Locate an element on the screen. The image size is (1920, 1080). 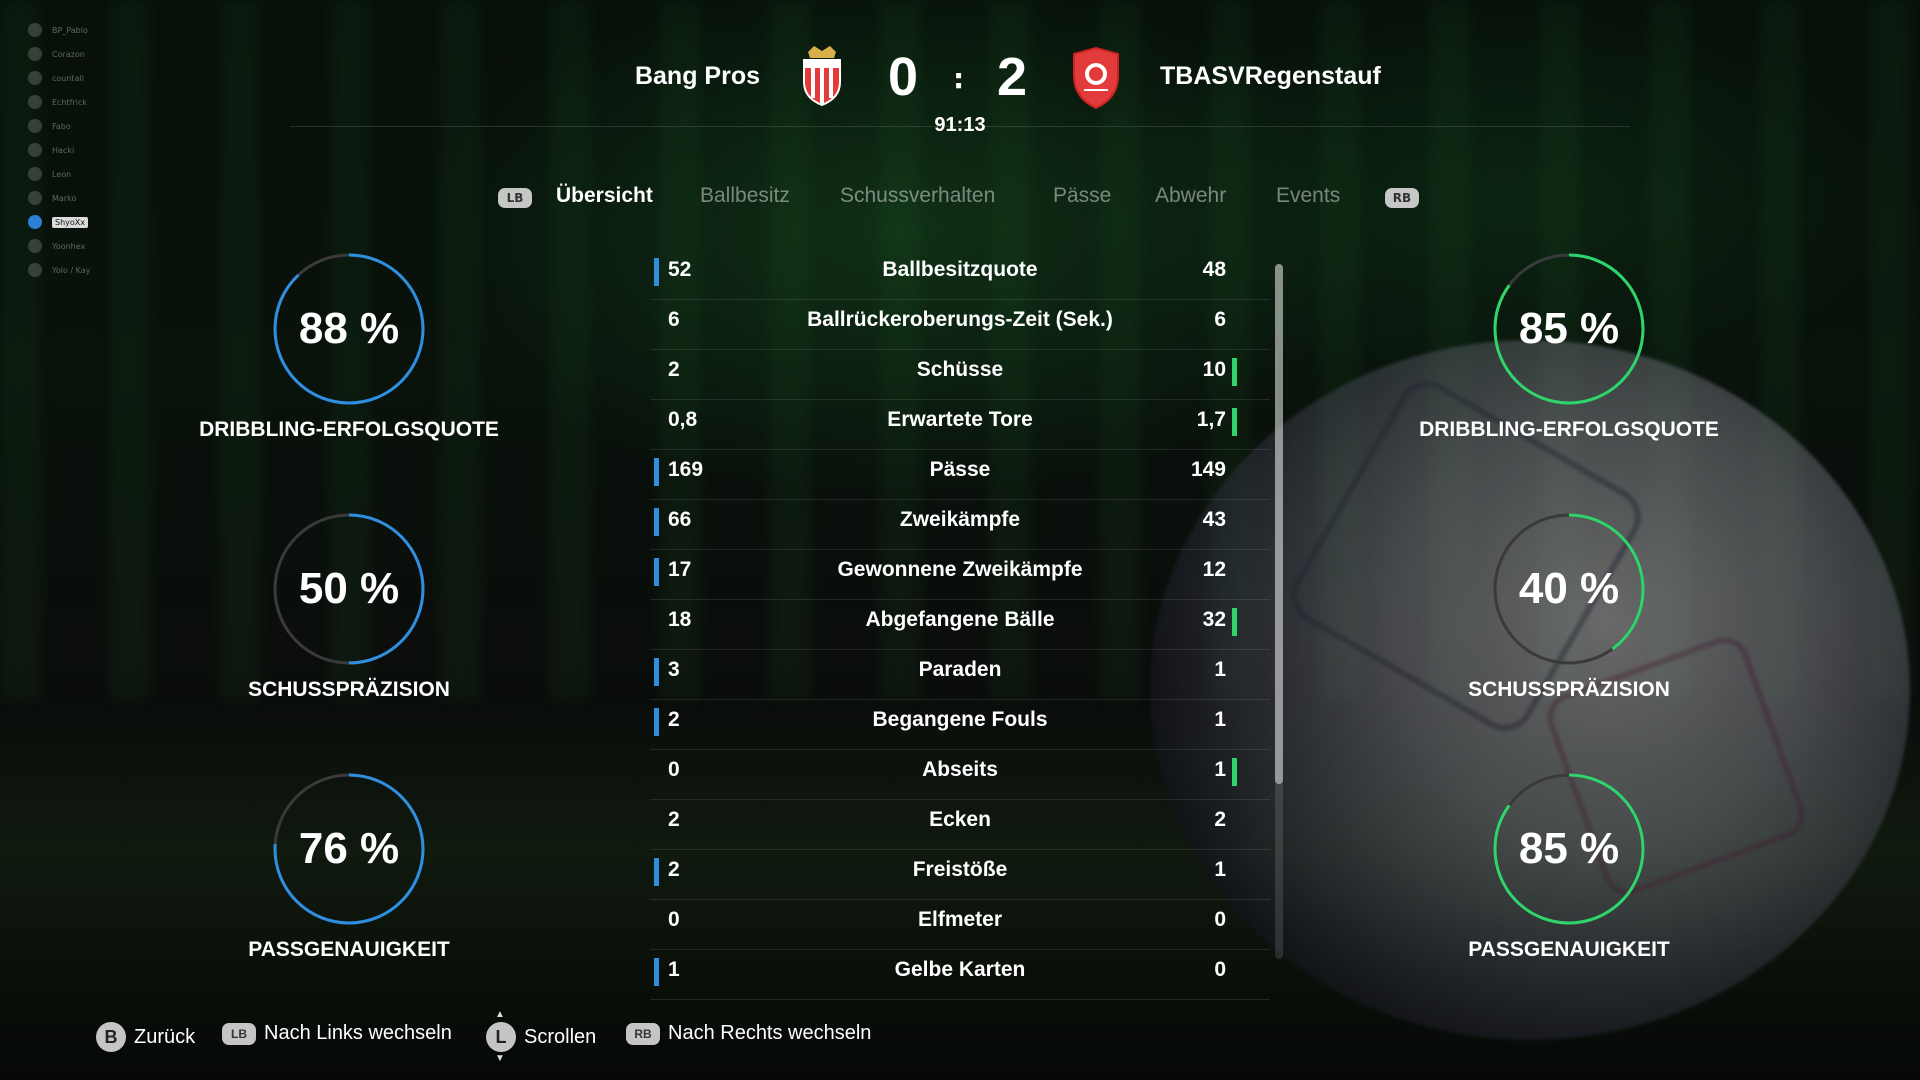
stat-away-value: 2 is located at coordinates (1220, 819).